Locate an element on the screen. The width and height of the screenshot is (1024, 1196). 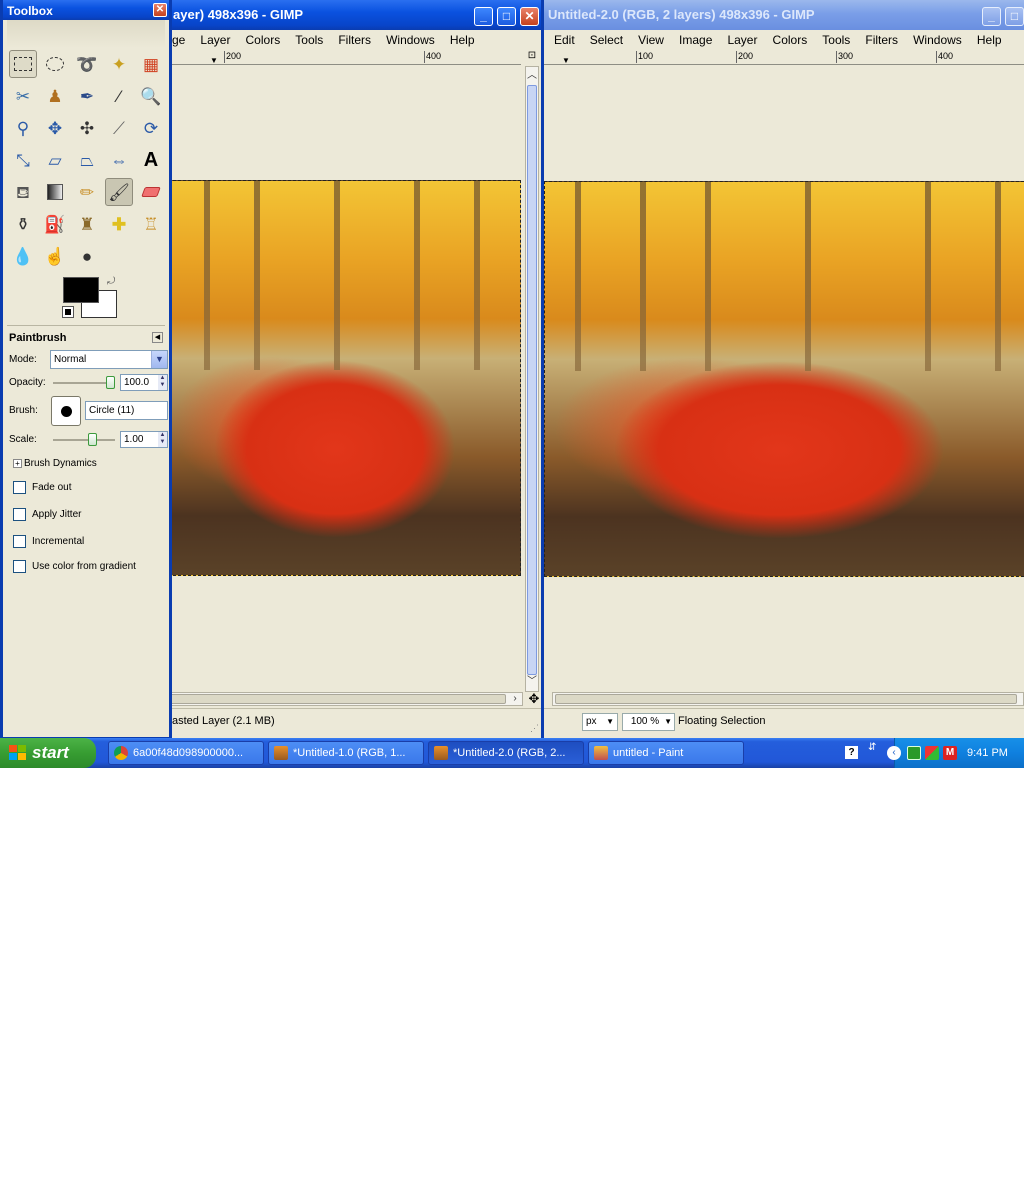
scroll-right-icon: › is located at coordinates (515, 699).